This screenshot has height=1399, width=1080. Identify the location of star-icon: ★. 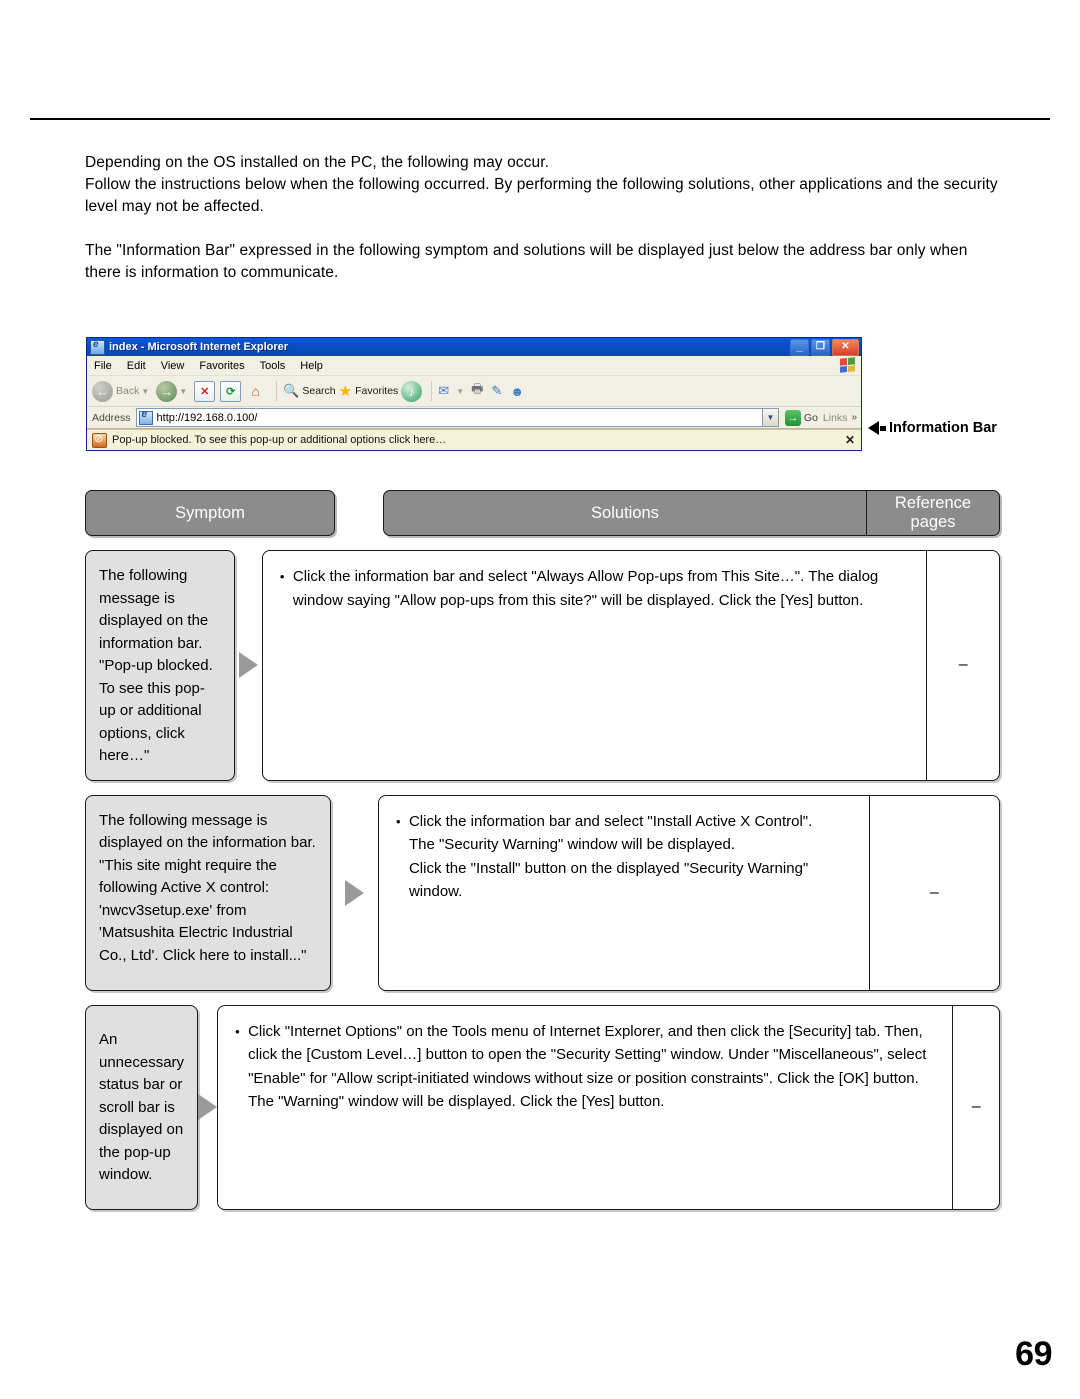
(345, 391).